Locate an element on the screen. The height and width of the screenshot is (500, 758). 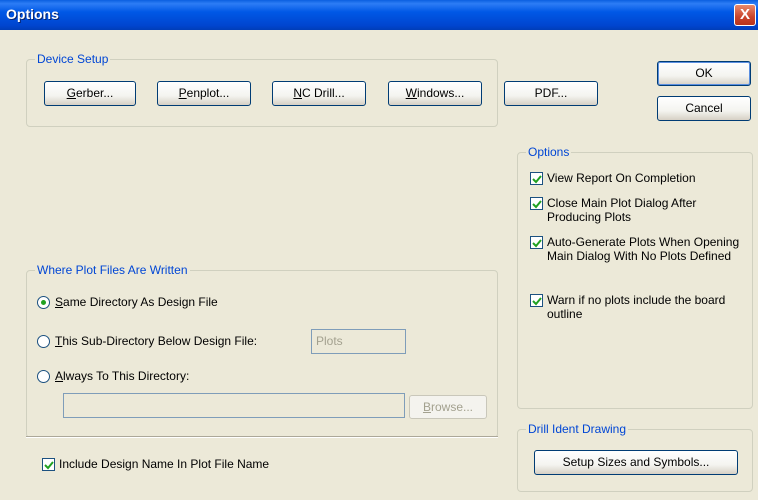
separator is located at coordinates (262, 437).